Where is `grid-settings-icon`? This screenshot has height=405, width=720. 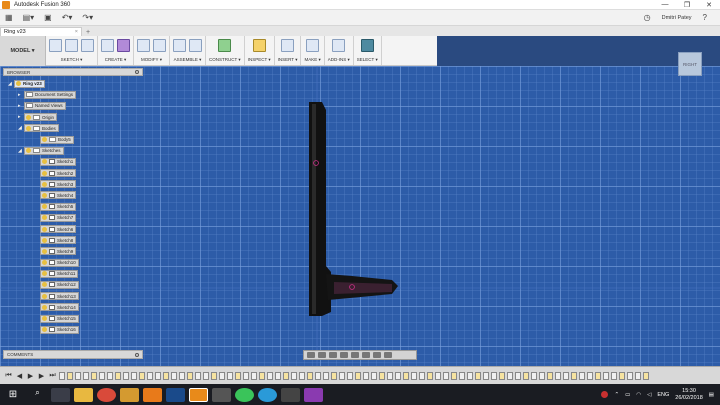
grid-settings-icon is located at coordinates (377, 355).